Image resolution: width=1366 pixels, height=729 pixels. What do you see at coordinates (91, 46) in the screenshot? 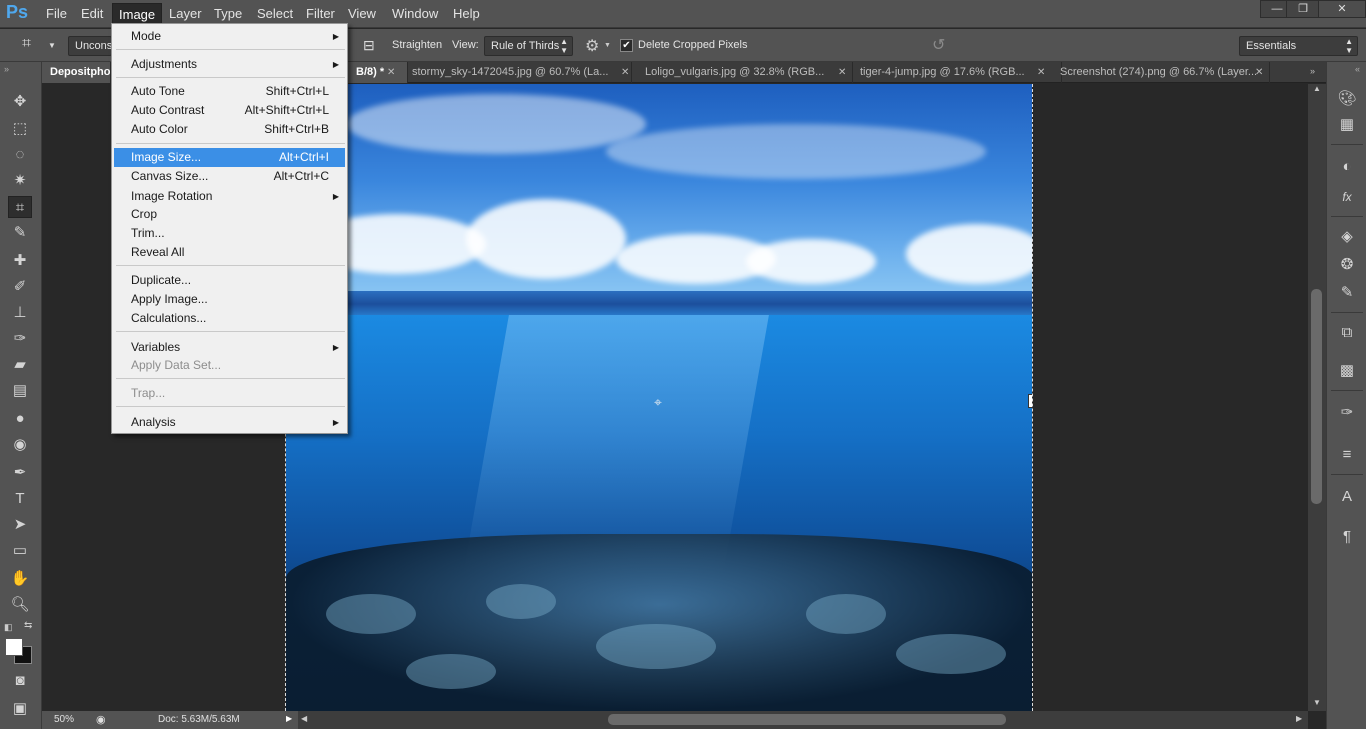
I see `constrain-select: Unconst` at bounding box center [91, 46].